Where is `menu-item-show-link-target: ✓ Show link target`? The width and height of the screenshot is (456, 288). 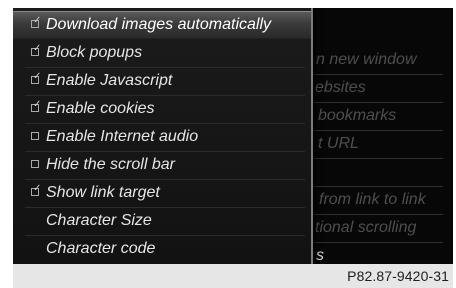 menu-item-show-link-target: ✓ Show link target is located at coordinates (162, 193).